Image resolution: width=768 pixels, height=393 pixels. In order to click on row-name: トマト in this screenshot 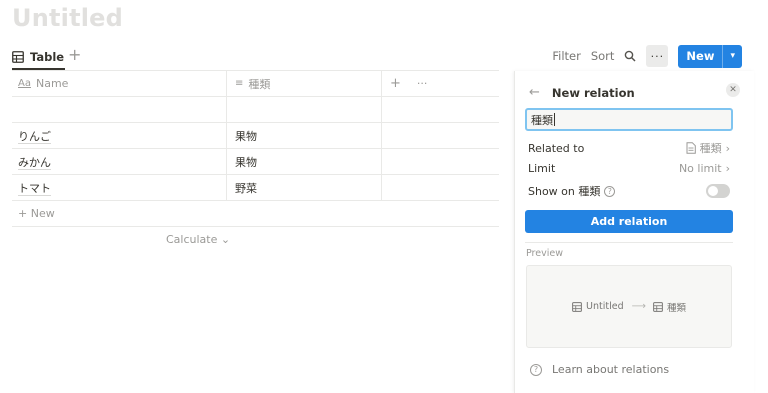, I will do `click(34, 188)`.